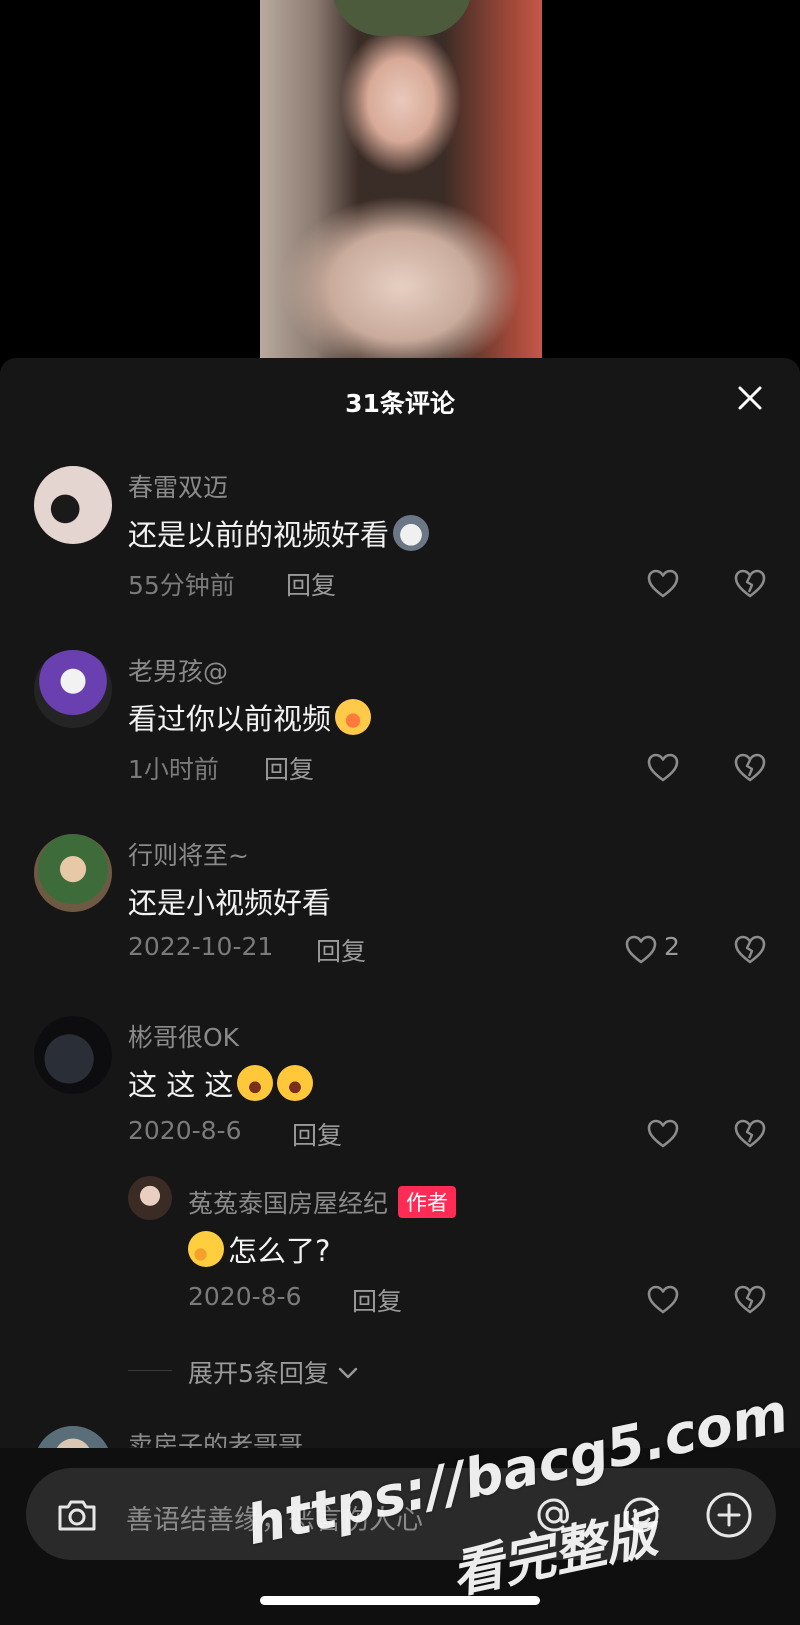 This screenshot has width=800, height=1625. What do you see at coordinates (188, 854) in the screenshot?
I see `comment-username: 行则将至~` at bounding box center [188, 854].